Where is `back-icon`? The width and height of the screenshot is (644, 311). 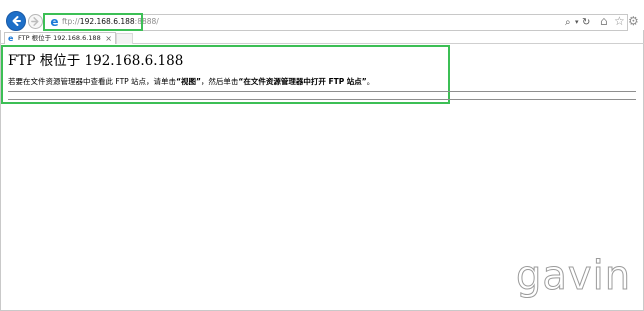 back-icon is located at coordinates (16, 21).